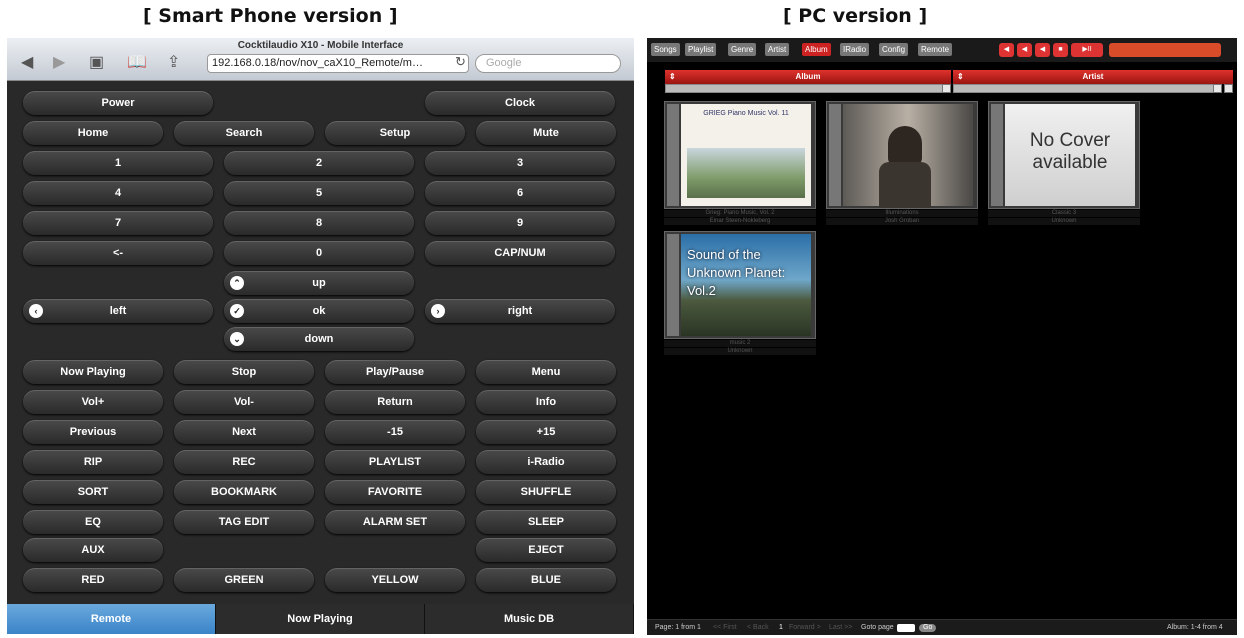 The height and width of the screenshot is (638, 1244). I want to click on tab-now-playing: Now Playing, so click(320, 619).